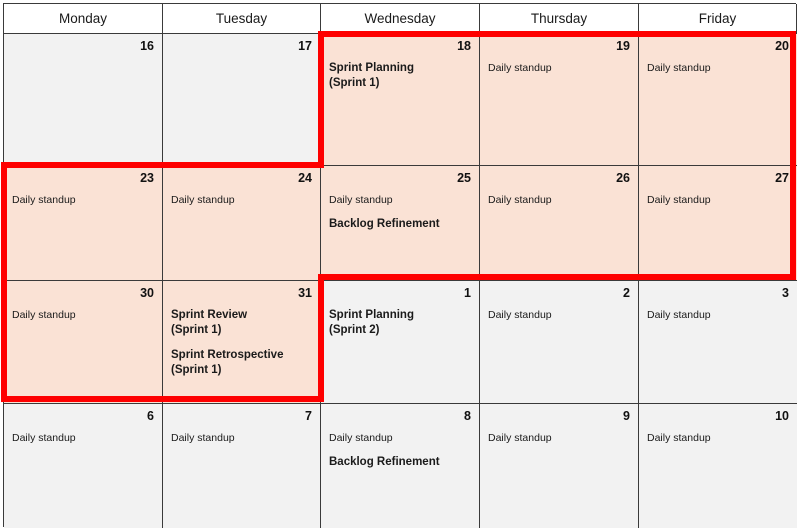 The height and width of the screenshot is (530, 800). I want to click on calendar-event: Sprint Planning (Sprint 1), so click(400, 76).